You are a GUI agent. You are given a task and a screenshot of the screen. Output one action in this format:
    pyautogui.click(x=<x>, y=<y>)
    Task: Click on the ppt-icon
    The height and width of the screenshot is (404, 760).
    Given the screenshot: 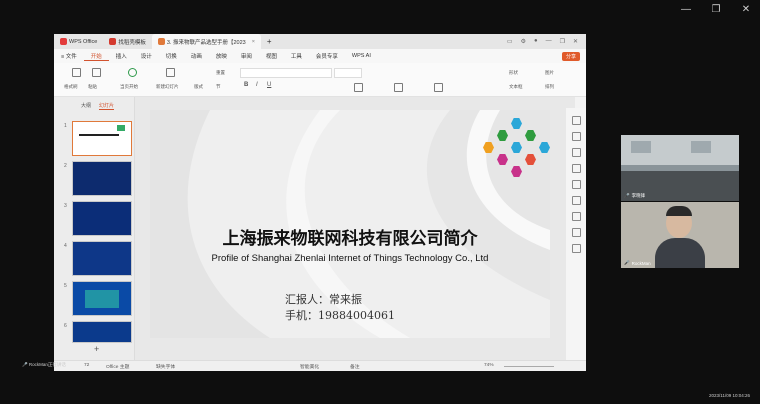 What is the action you would take?
    pyautogui.click(x=161, y=41)
    